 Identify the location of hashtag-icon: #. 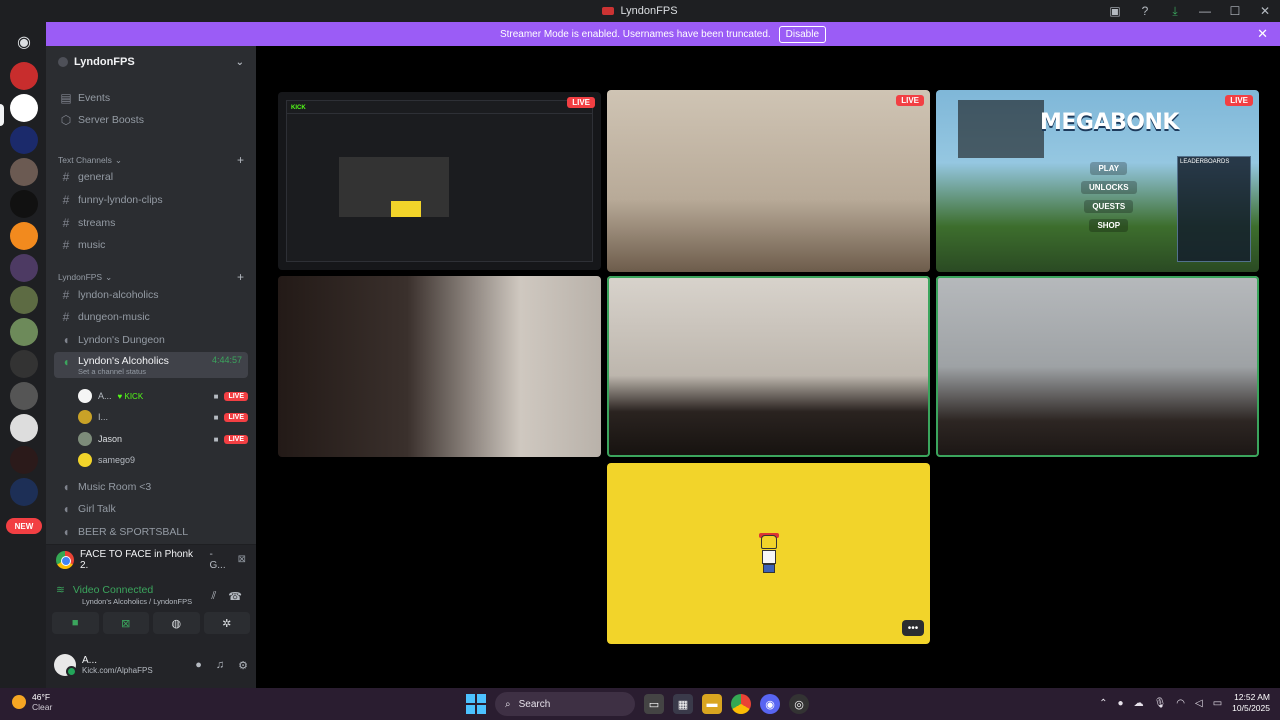
(66, 223).